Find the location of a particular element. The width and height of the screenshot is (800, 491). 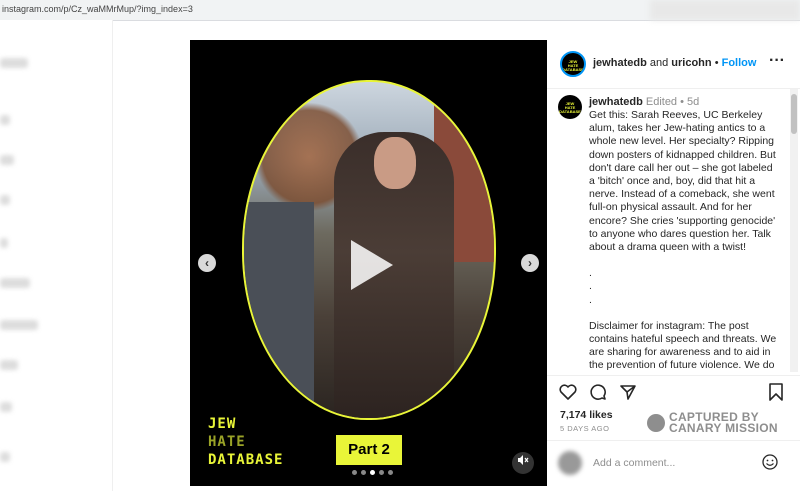

post-authors: jewhatedb and uricohn • Follow is located at coordinates (674, 63).